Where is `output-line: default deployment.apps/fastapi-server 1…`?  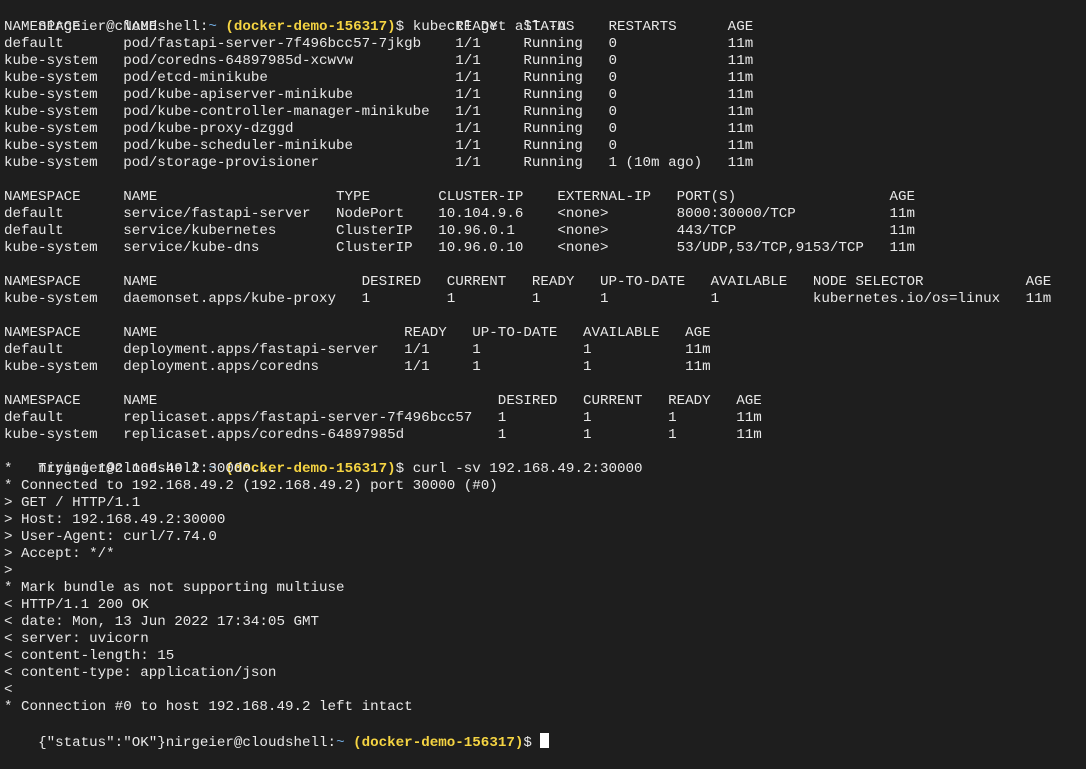 output-line: default deployment.apps/fastapi-server 1… is located at coordinates (357, 350).